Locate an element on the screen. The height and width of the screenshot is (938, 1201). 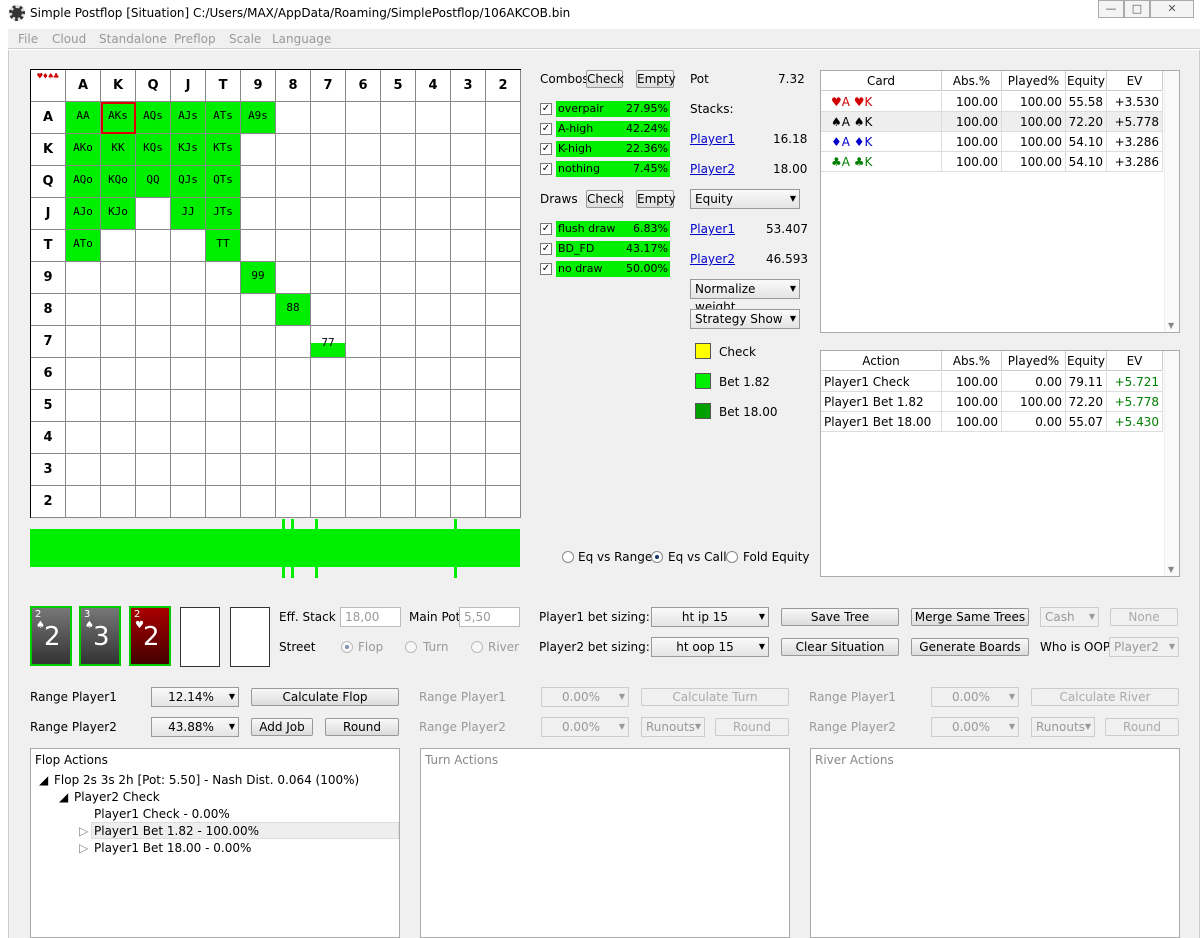
grid-hand-AKo: AKo is located at coordinates (83, 150).